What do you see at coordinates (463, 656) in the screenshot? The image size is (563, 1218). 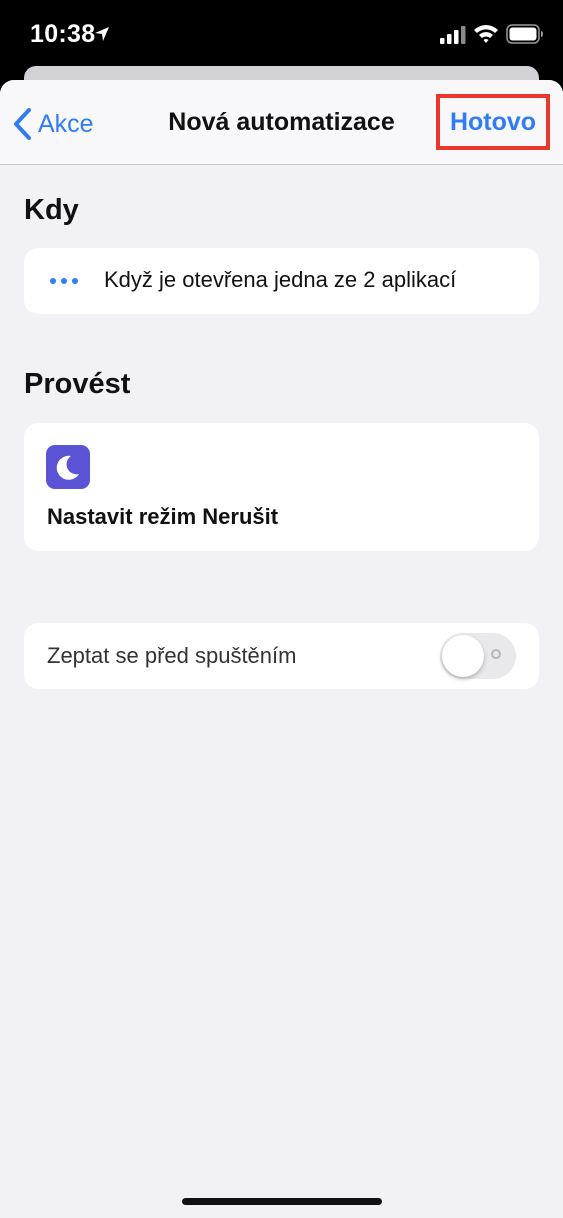 I see `toggle-knob` at bounding box center [463, 656].